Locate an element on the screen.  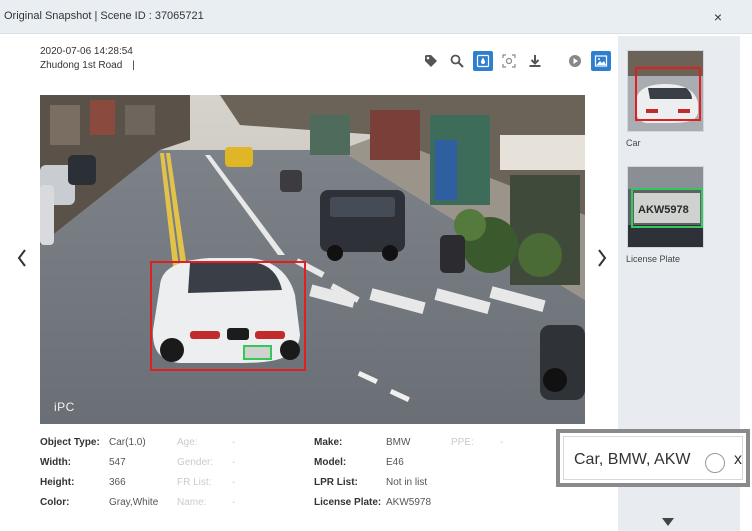
lpr-list-label: LPR List: is located at coordinates (336, 482).